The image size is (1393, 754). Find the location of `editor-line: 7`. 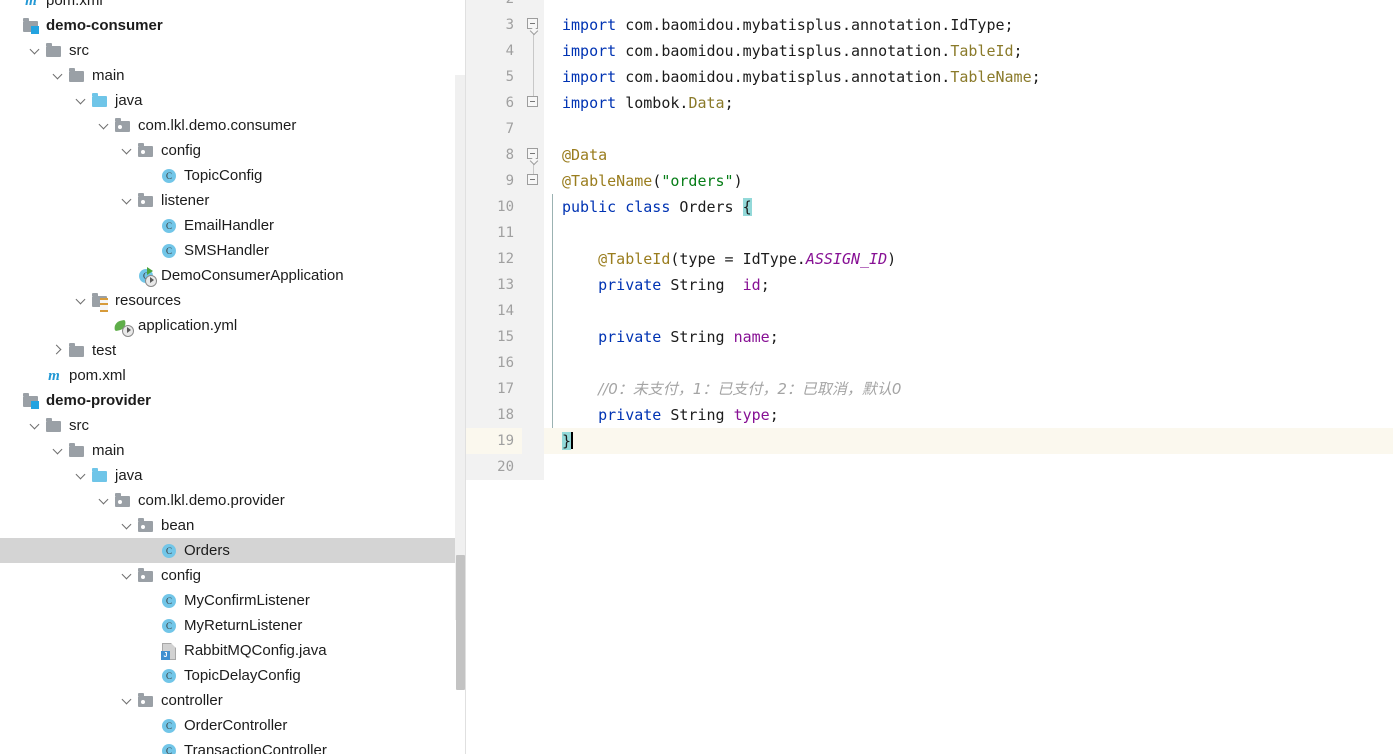

editor-line: 7 is located at coordinates (929, 129).